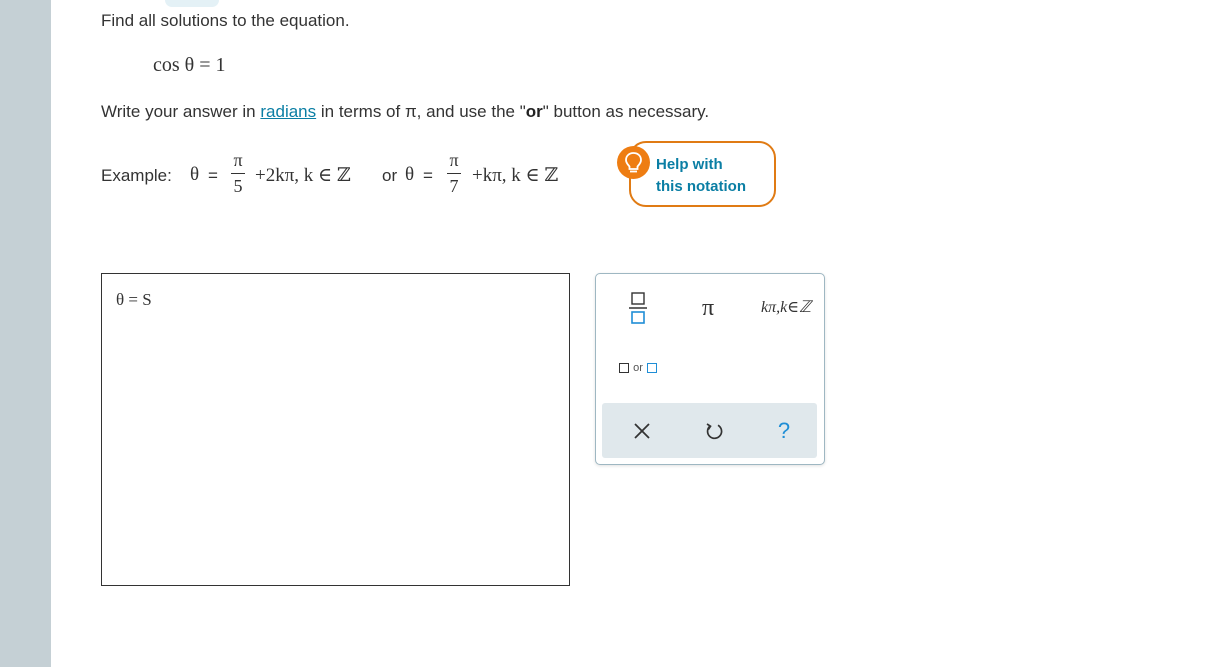  What do you see at coordinates (701, 176) in the screenshot?
I see `help-text: Help with this notation` at bounding box center [701, 176].